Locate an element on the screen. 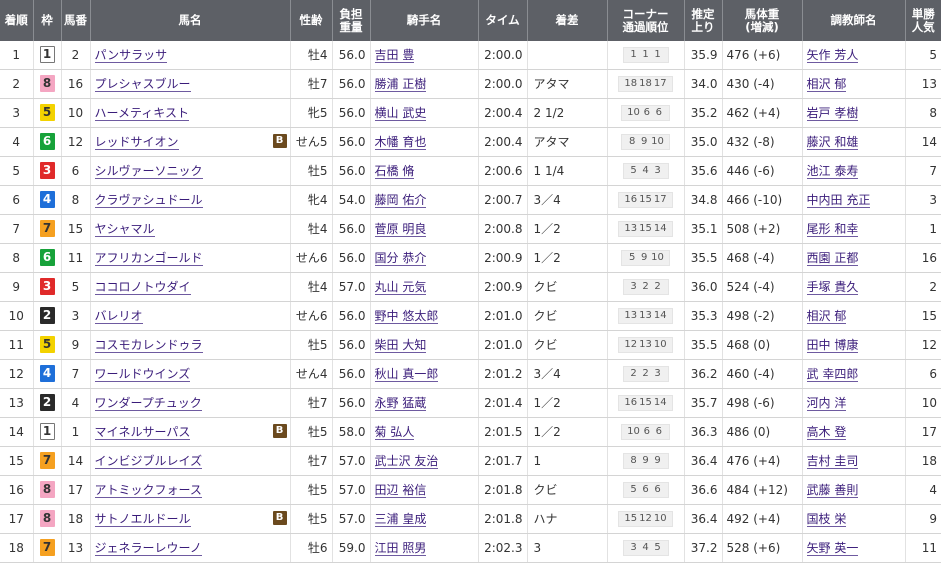 Image resolution: width=941 pixels, height=583 pixels. horse-name-link: ジェネラーレウーノ is located at coordinates (148, 548).